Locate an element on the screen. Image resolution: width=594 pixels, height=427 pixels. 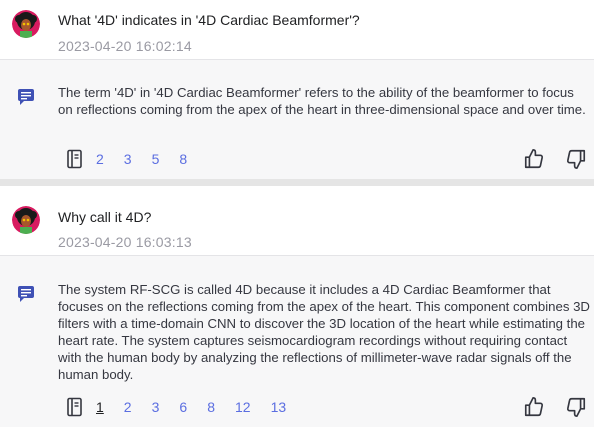
sources-bar: 1 2 3 6 8 12 13 is located at coordinates (182, 407).